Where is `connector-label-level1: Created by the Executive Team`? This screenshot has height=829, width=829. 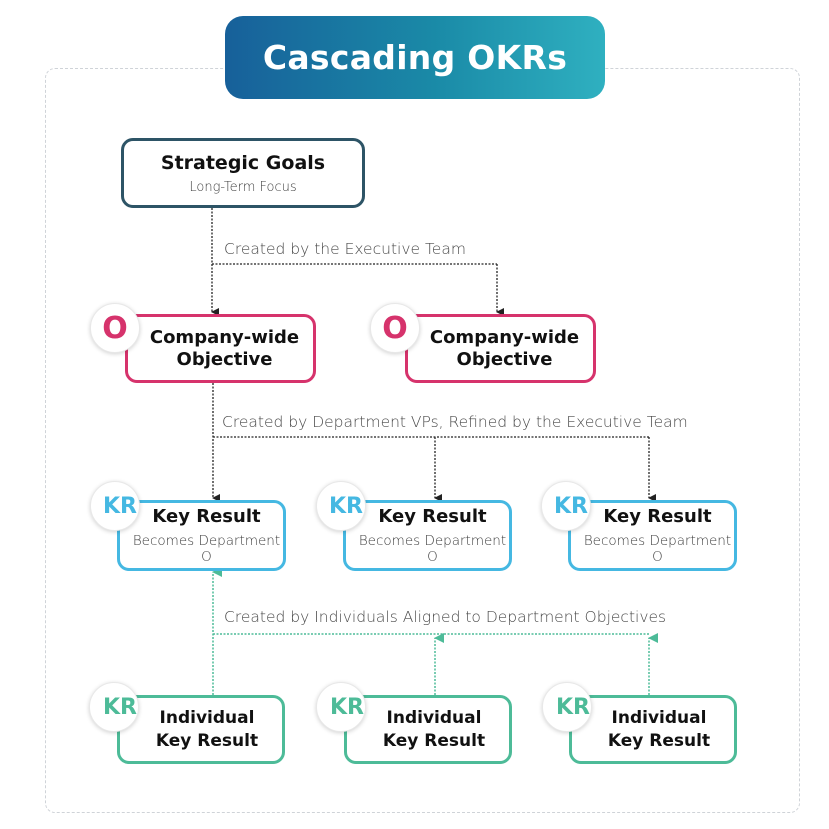
connector-label-level1: Created by the Executive Team is located at coordinates (345, 249).